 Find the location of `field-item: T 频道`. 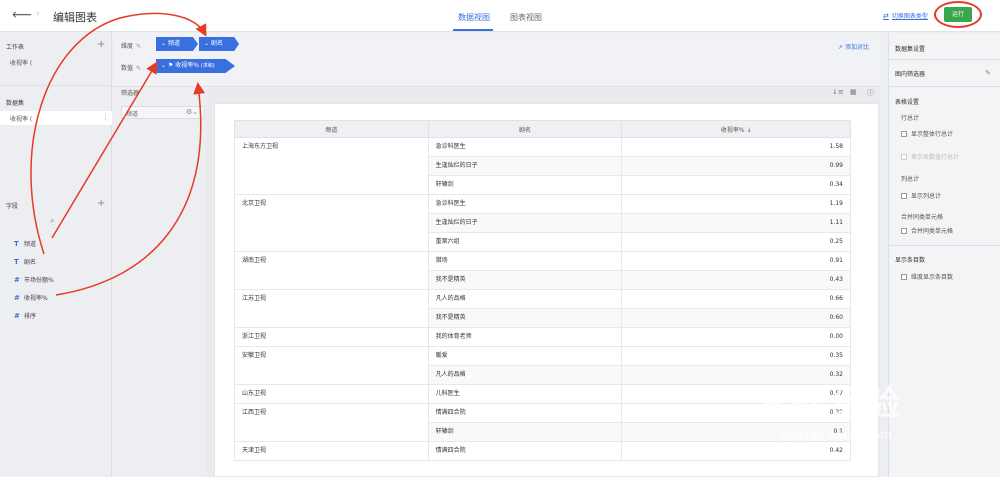

field-item: T 频道 is located at coordinates (25, 243).